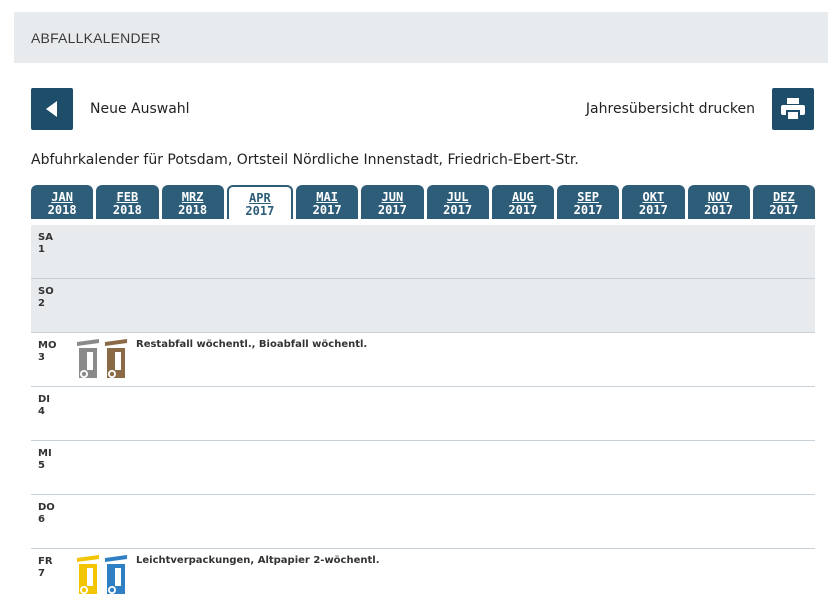 The height and width of the screenshot is (601, 828). Describe the element at coordinates (88, 358) in the screenshot. I see `restabfall-bin-icon` at that location.